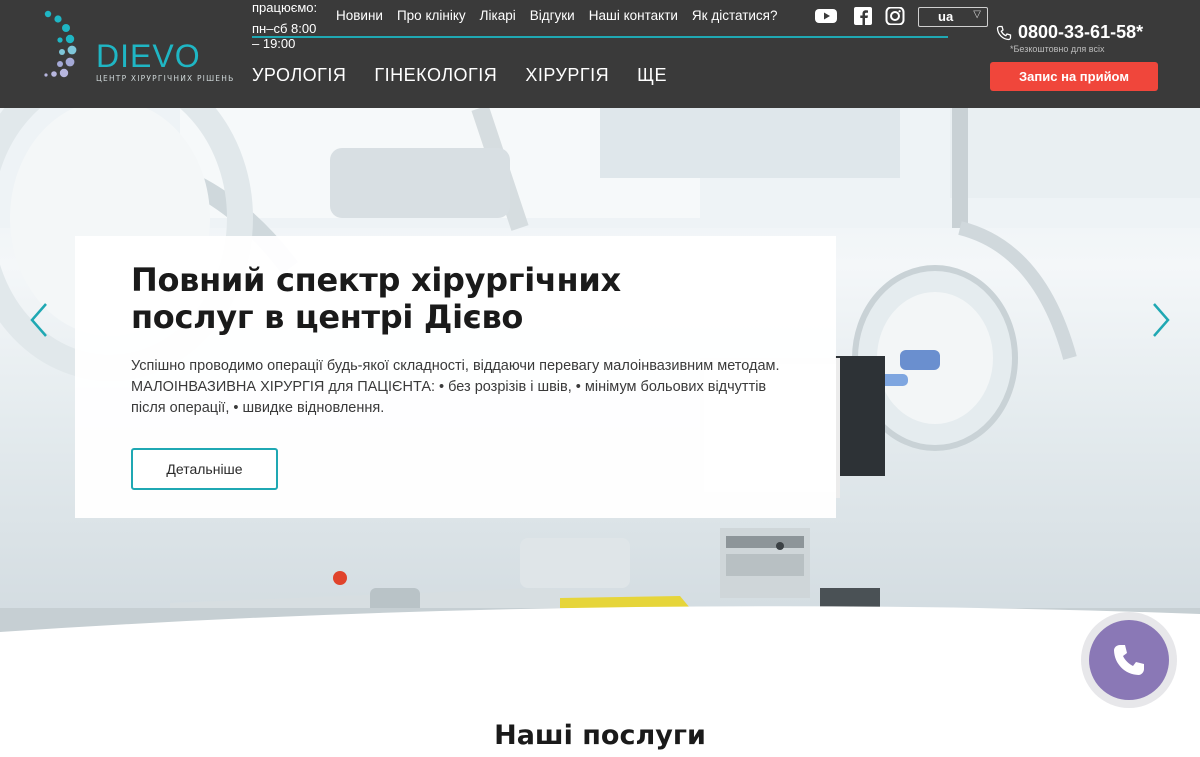 The width and height of the screenshot is (1200, 757). Describe the element at coordinates (299, 75) in the screenshot. I see `main-nav-urology: УРОЛОГІЯ` at that location.